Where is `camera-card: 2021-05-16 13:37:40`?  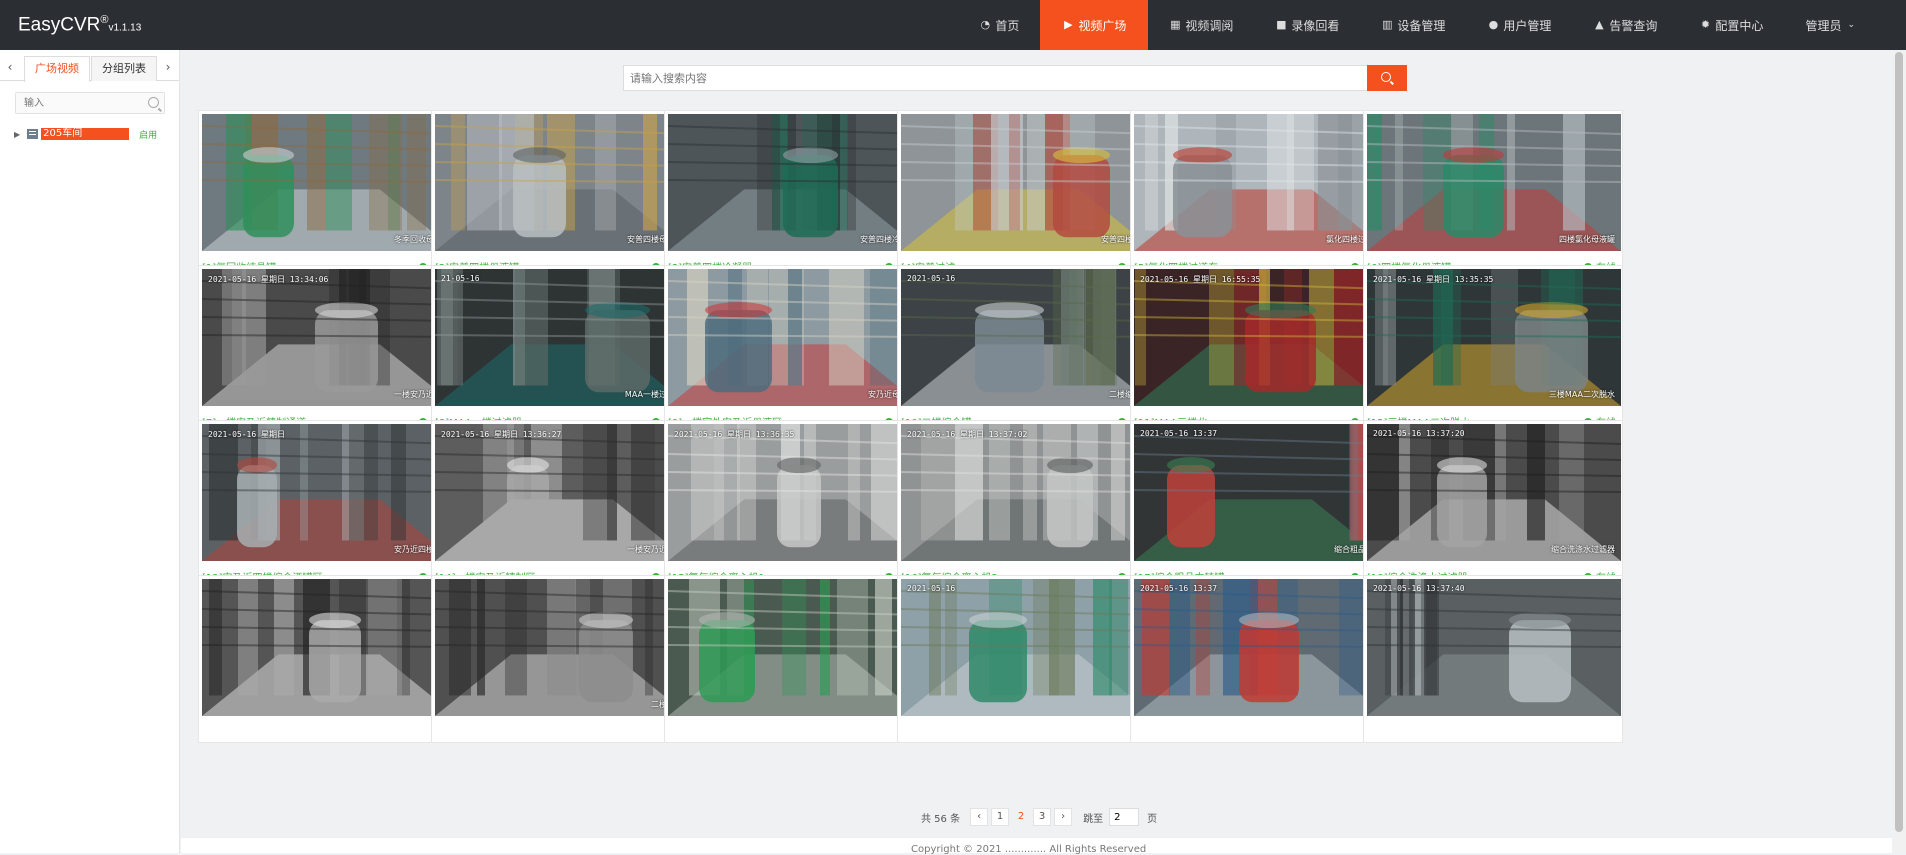
camera-card: 2021-05-16 13:37:40 is located at coordinates (1493, 659).